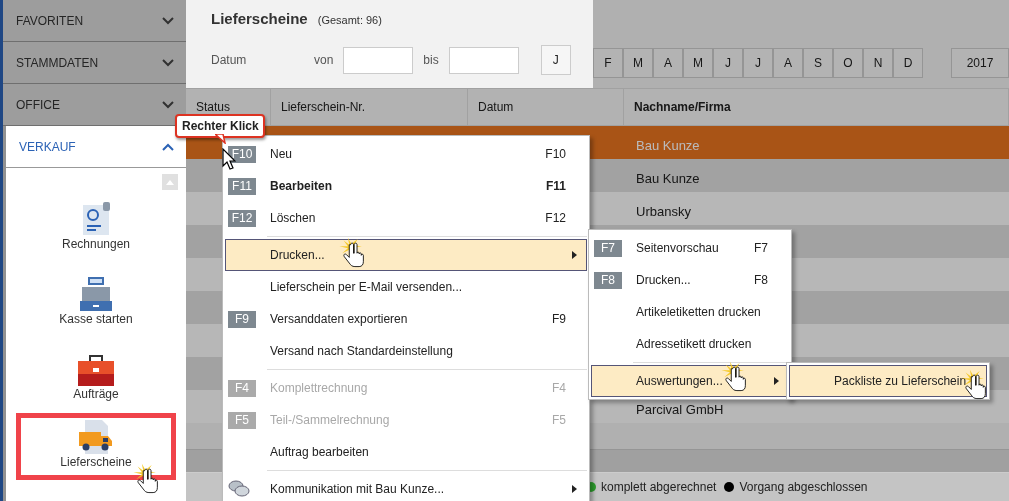 The width and height of the screenshot is (1009, 501). I want to click on menu-item: F7 Seitenvorschau F7, so click(690, 248).